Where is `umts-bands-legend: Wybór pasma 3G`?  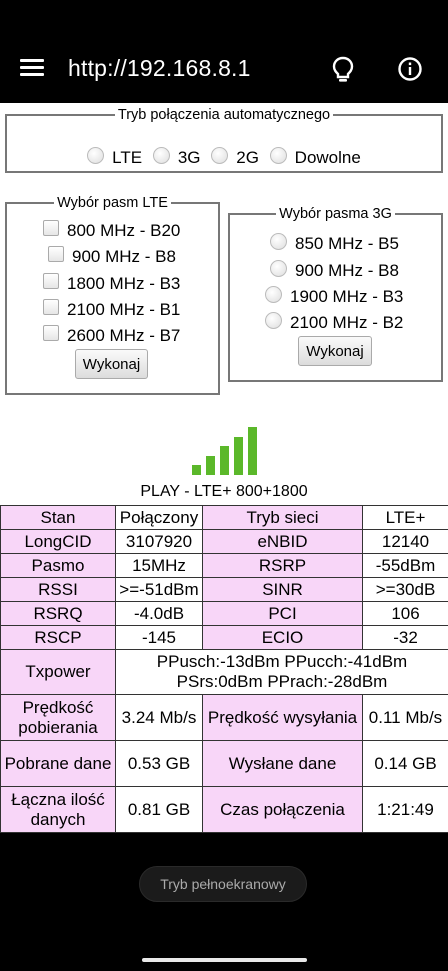
umts-bands-legend: Wybór pasma 3G is located at coordinates (335, 214).